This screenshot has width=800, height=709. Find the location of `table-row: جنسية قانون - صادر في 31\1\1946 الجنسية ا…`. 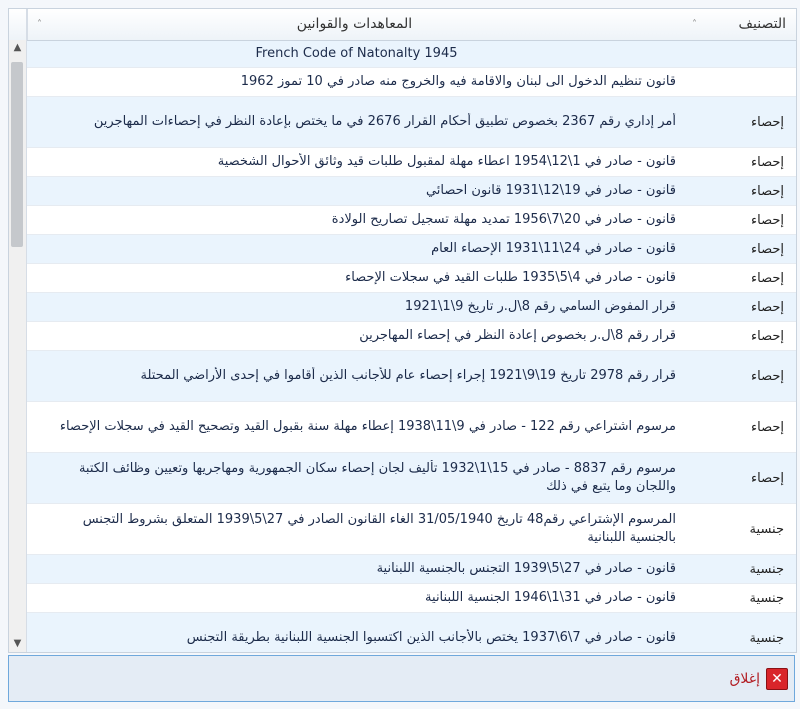

table-row: جنسية قانون - صادر في 31\1\1946 الجنسية ا… is located at coordinates (411, 598).